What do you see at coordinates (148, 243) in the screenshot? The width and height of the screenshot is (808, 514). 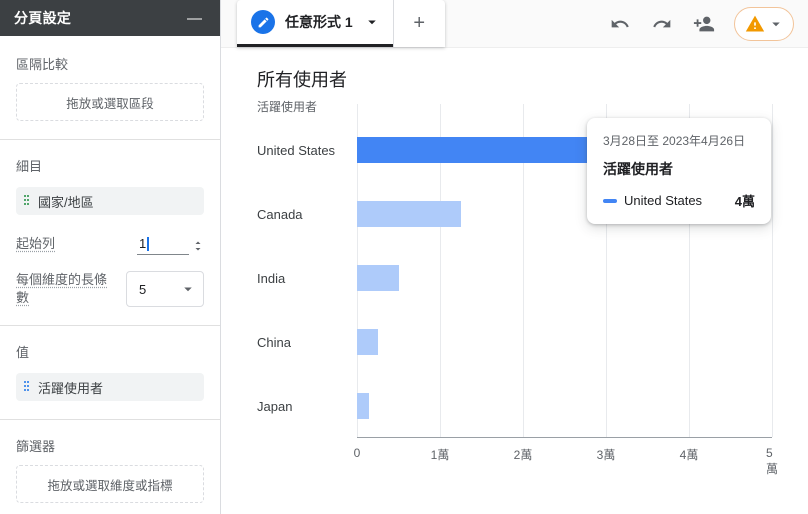 I see `text-cursor` at bounding box center [148, 243].